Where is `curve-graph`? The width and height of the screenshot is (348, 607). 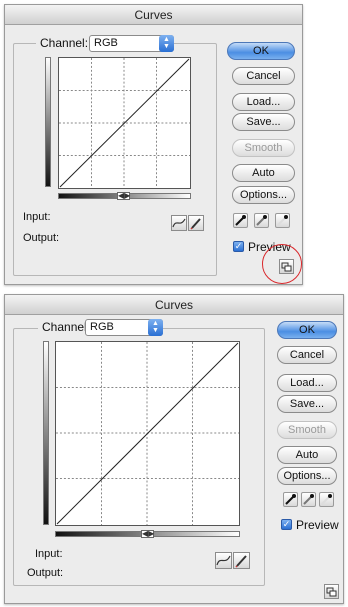
curve-graph is located at coordinates (124, 123).